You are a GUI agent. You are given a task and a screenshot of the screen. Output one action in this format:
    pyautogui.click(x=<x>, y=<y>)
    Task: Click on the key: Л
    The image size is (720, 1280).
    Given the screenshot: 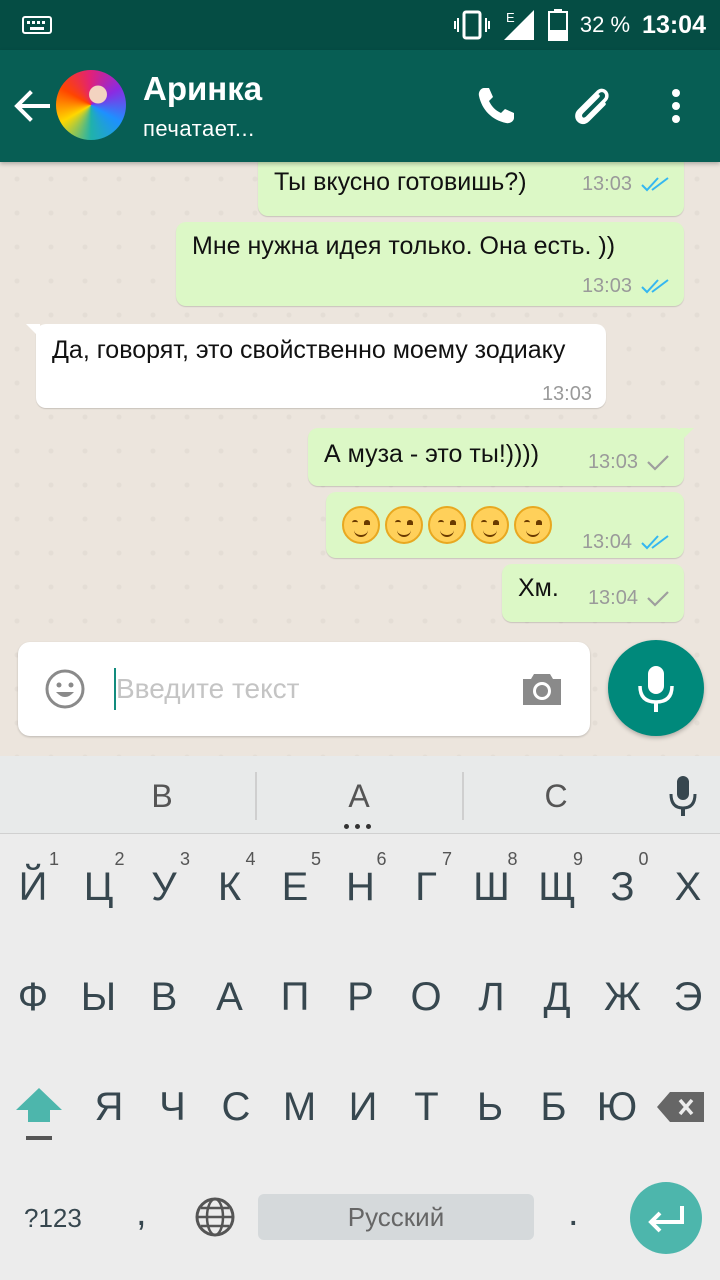 What is the action you would take?
    pyautogui.click(x=492, y=997)
    